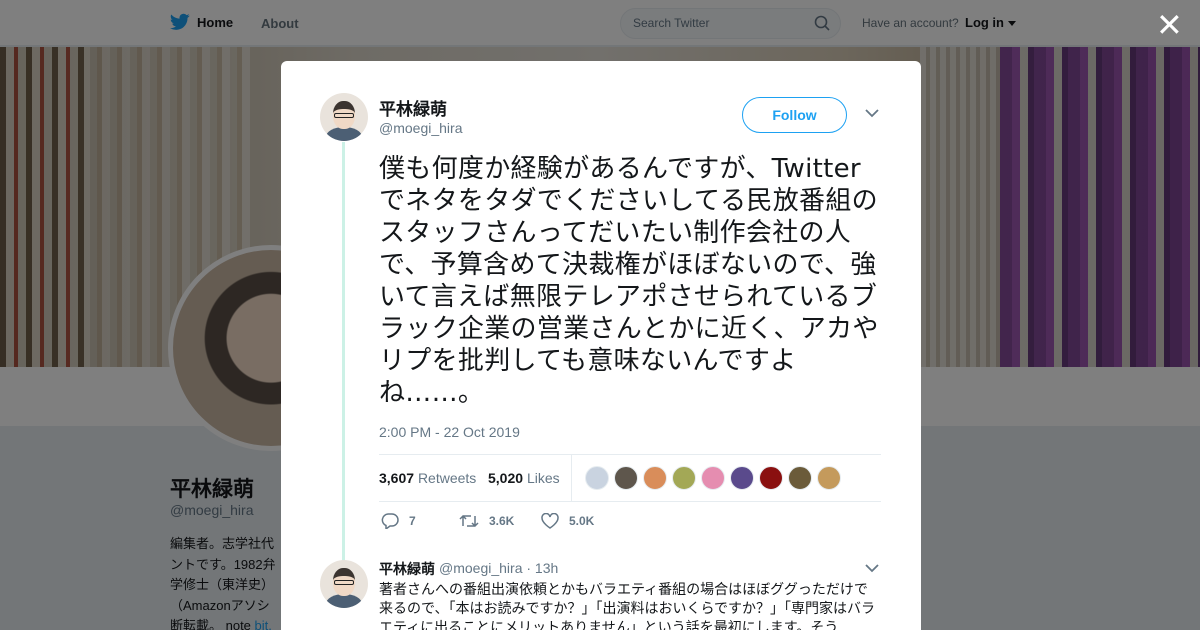  I want to click on reply-icon, so click(390, 521).